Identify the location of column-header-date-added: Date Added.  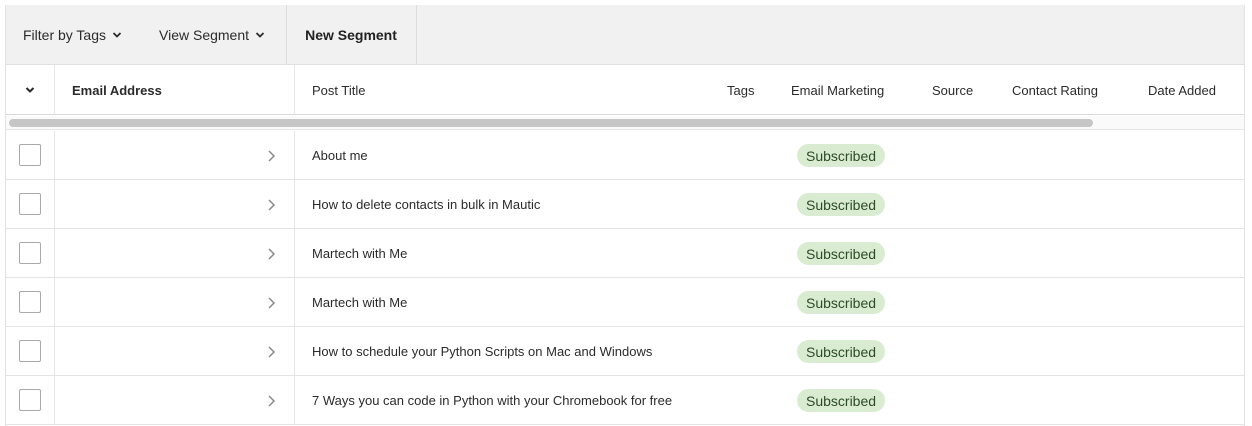
(1182, 90).